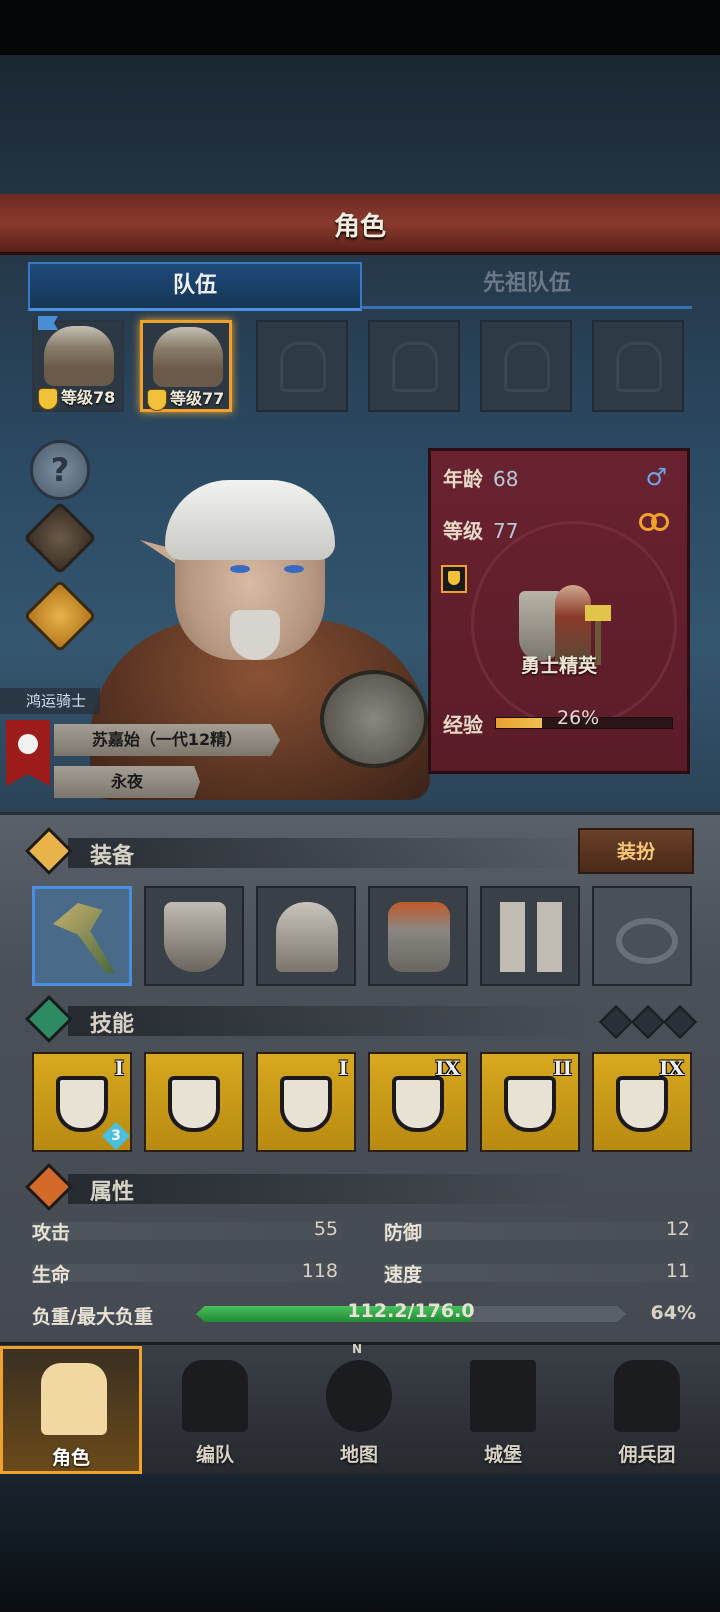  Describe the element at coordinates (76, 397) in the screenshot. I see `party-level-label: 等级78` at that location.